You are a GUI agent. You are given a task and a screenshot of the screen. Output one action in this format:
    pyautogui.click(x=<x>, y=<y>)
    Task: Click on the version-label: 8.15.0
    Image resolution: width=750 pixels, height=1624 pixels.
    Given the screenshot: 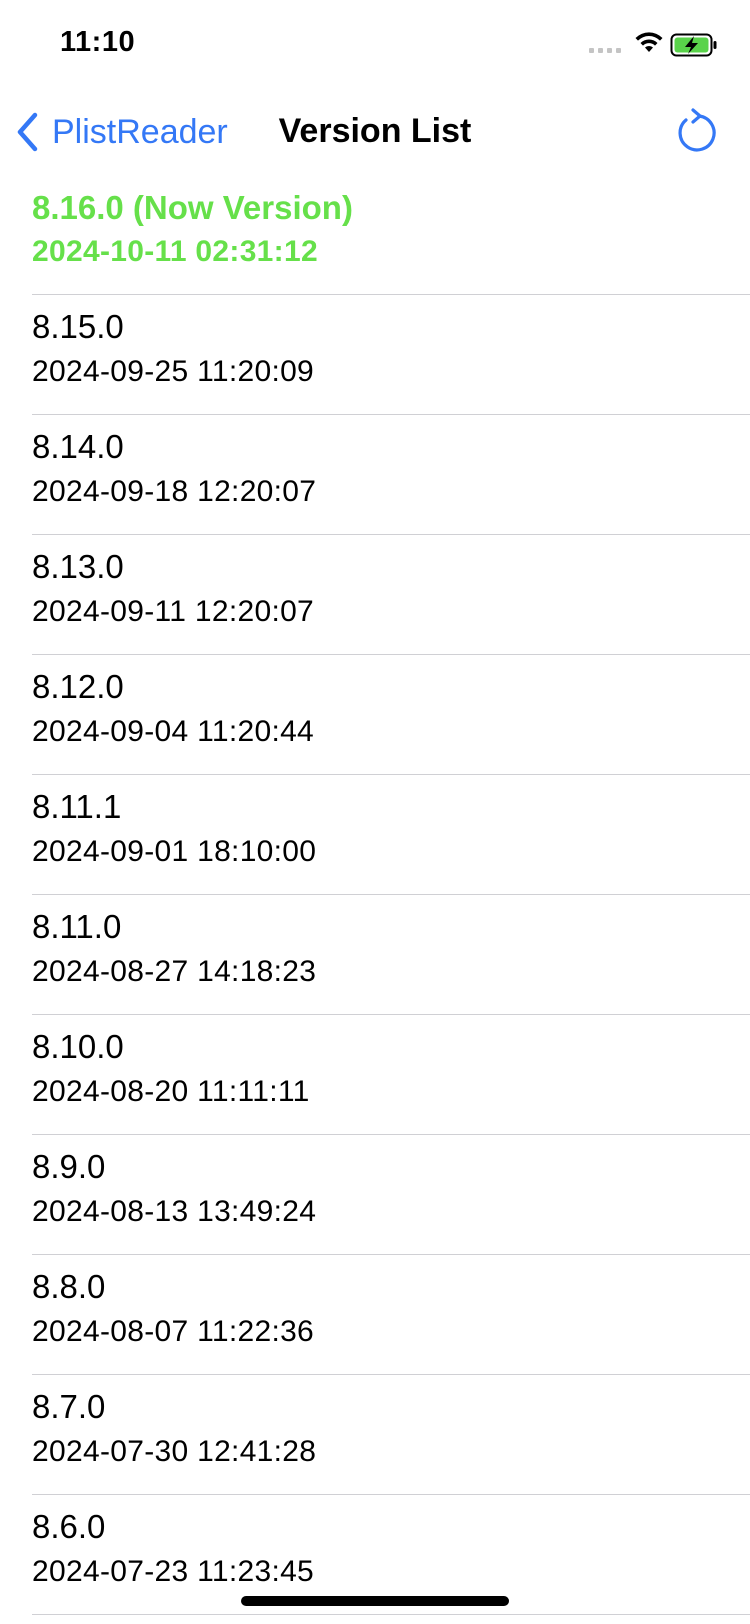 What is the action you would take?
    pyautogui.click(x=78, y=326)
    